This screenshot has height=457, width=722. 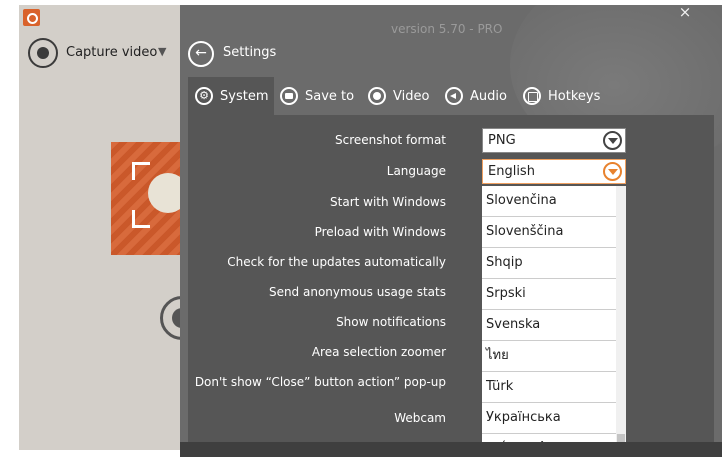 I want to click on language-option: Srpski, so click(x=549, y=294).